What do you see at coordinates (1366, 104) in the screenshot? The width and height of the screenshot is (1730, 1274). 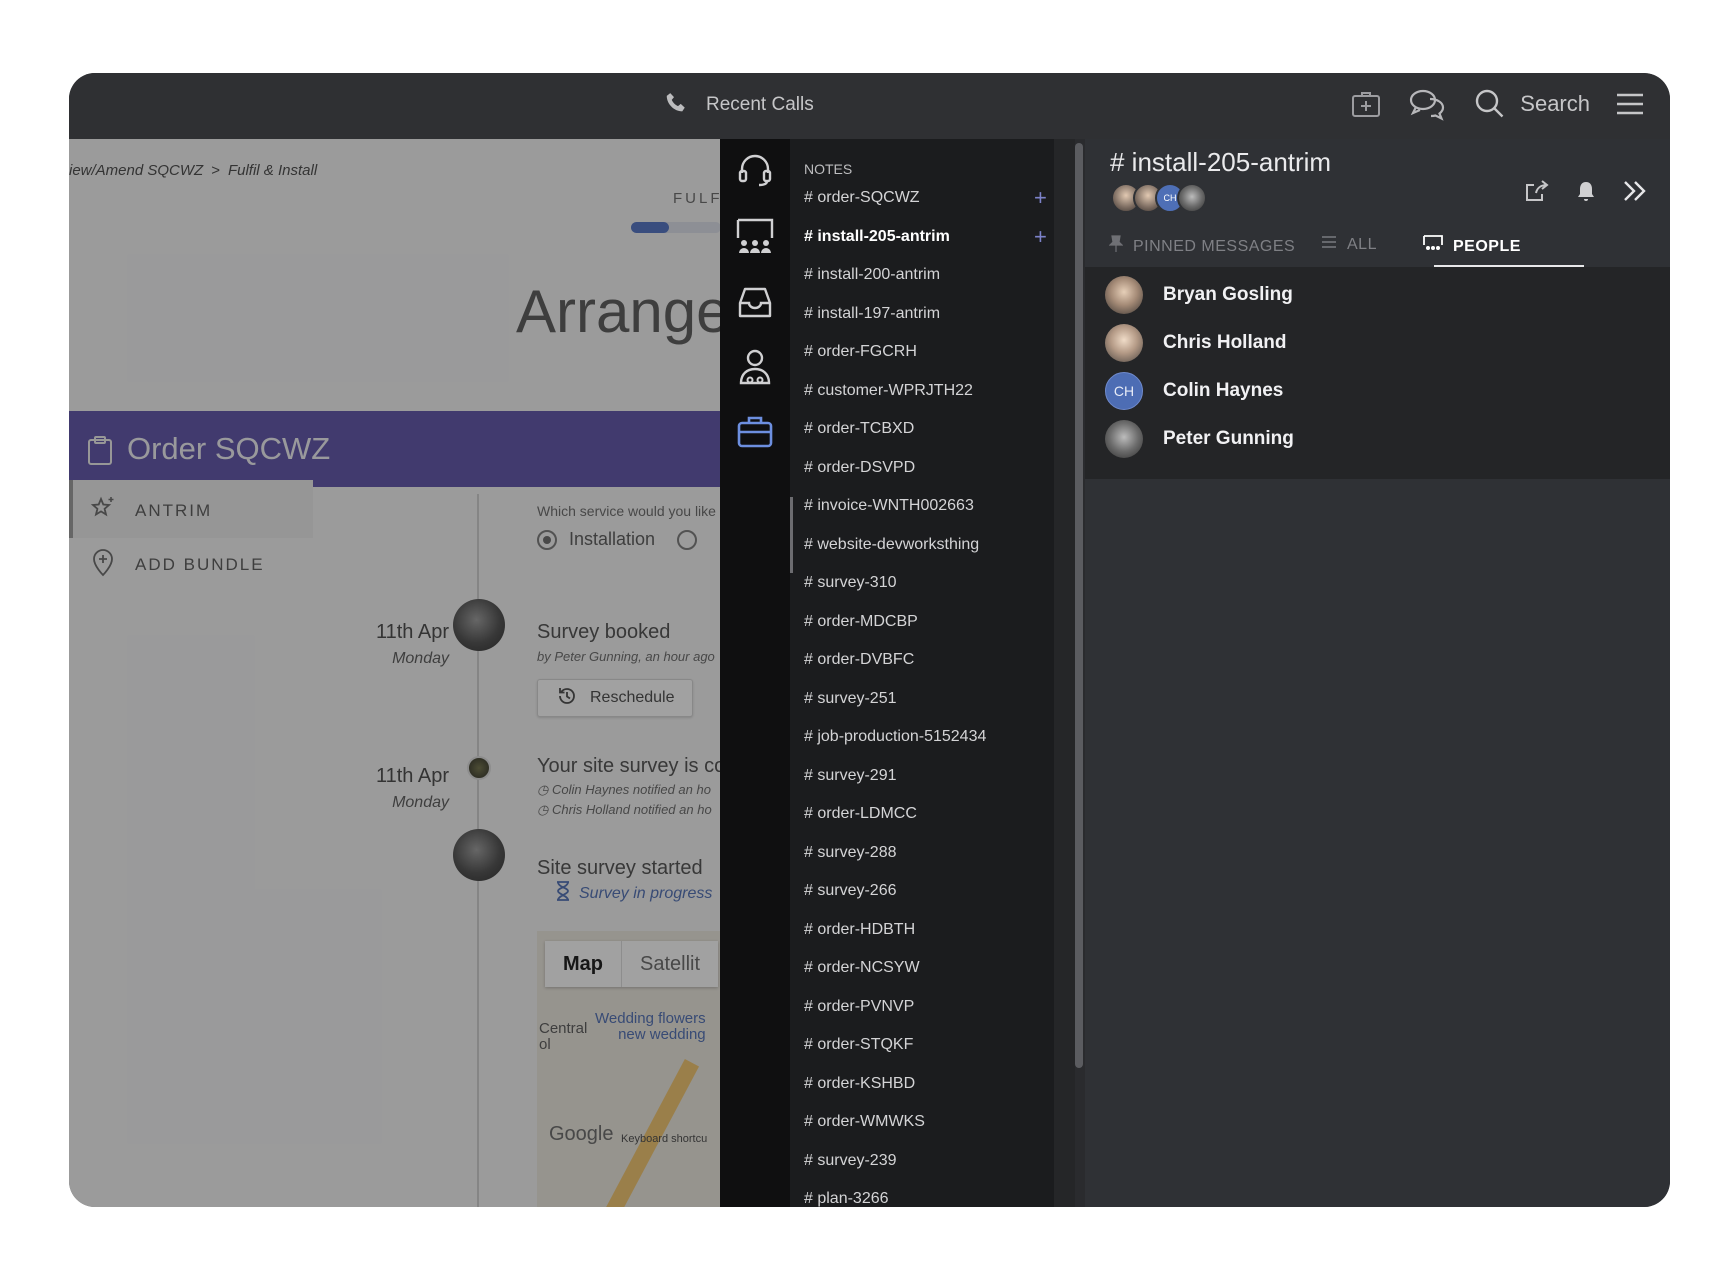 I see `medical-case-icon` at bounding box center [1366, 104].